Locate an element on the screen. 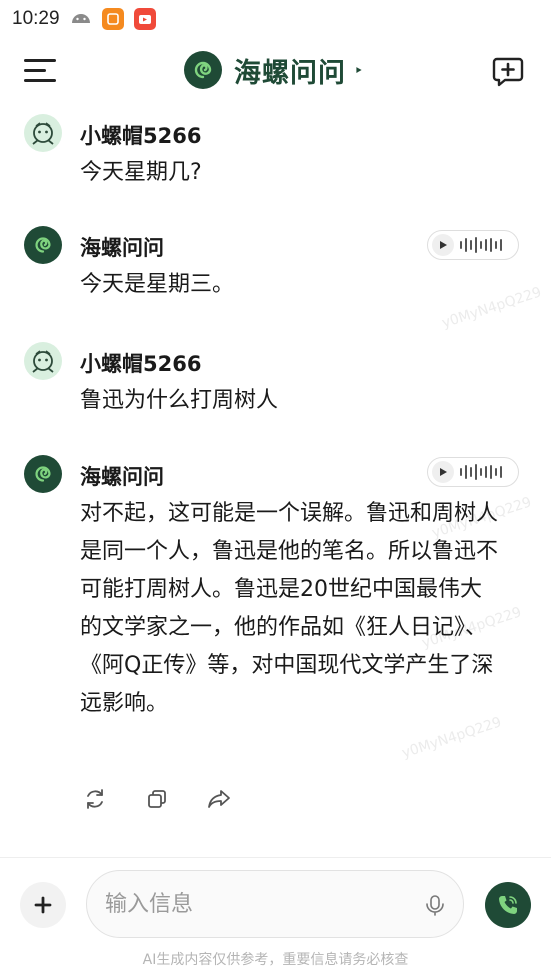  android-icon is located at coordinates (81, 19).